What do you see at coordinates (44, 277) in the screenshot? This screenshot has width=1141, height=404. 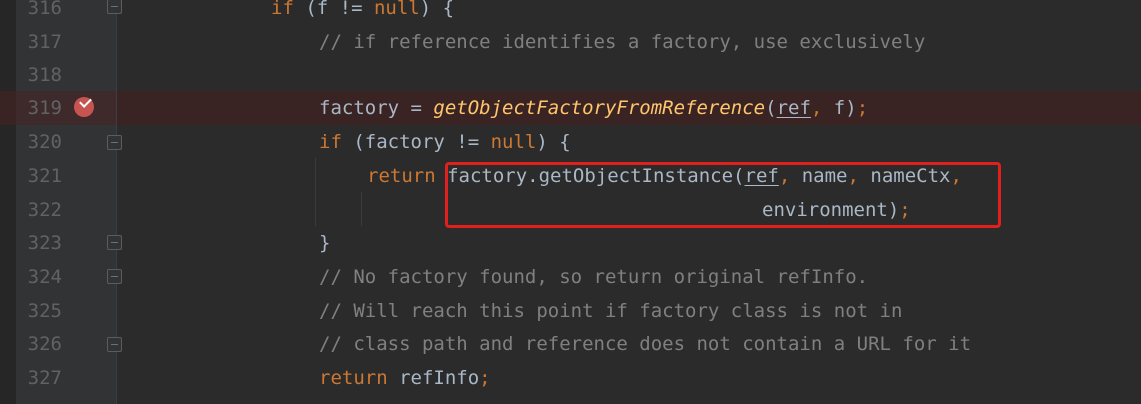 I see `line-number: 324` at bounding box center [44, 277].